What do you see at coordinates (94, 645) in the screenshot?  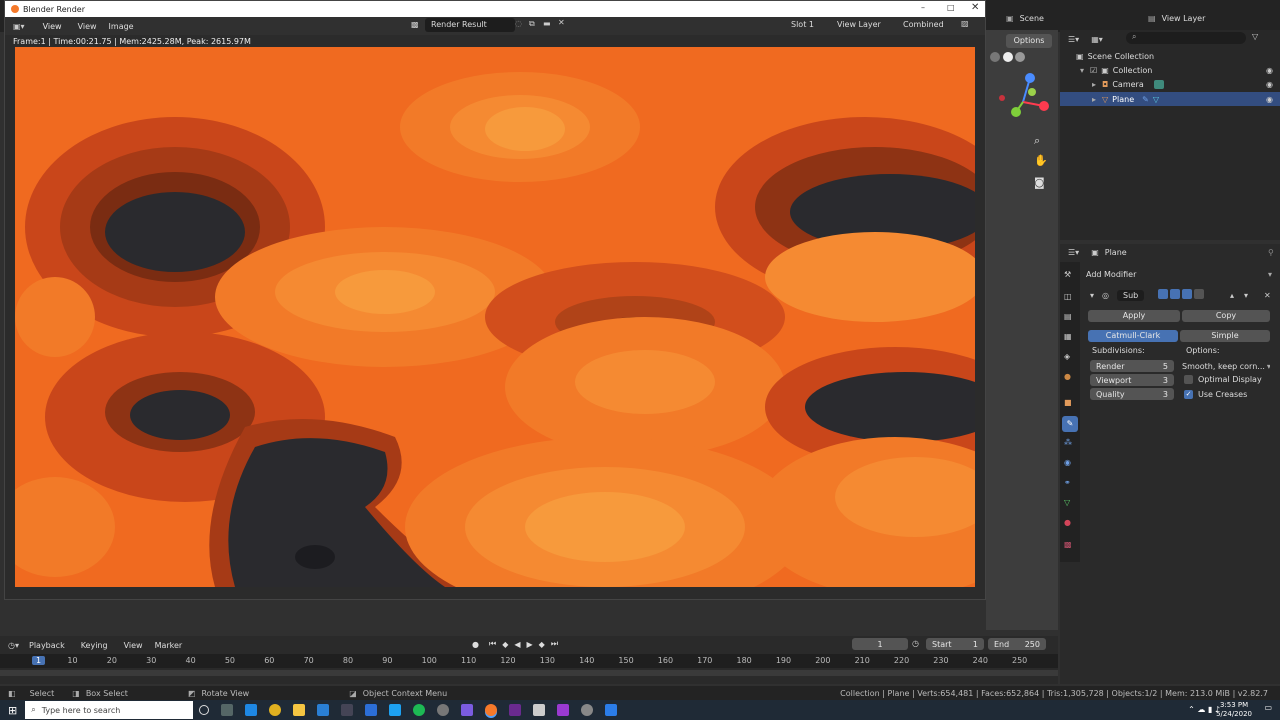 I see `menu-keying: Keying` at bounding box center [94, 645].